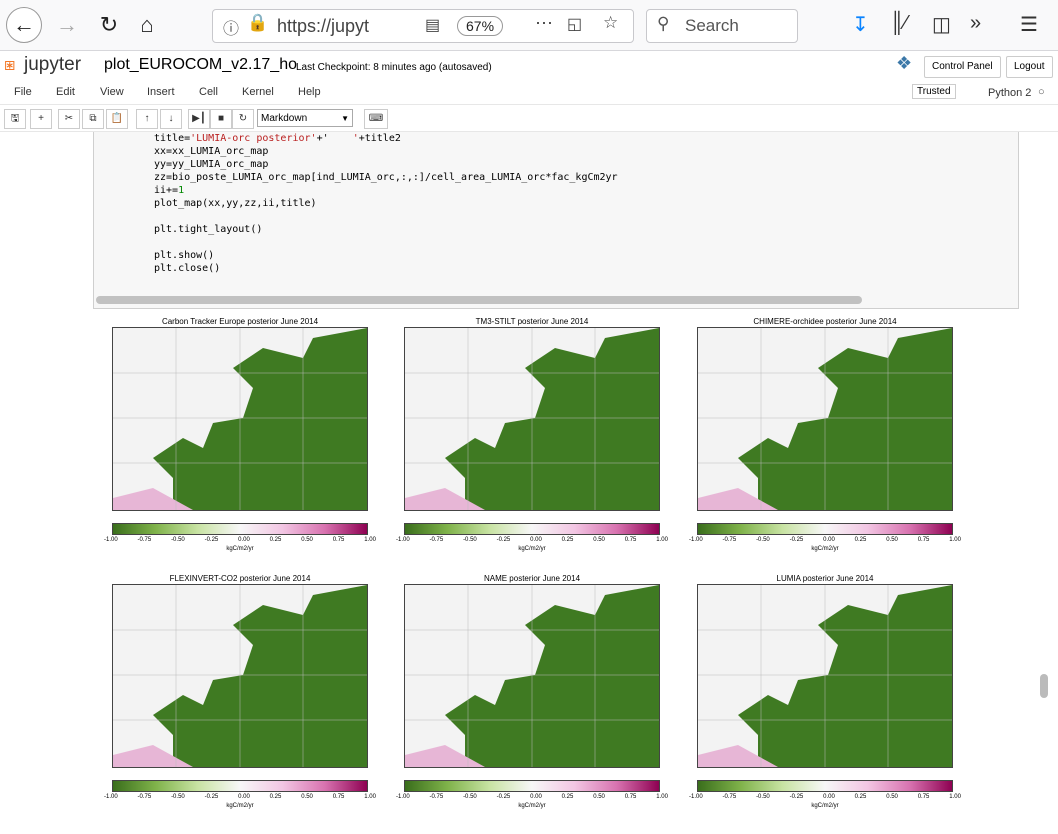  Describe the element at coordinates (1010, 93) in the screenshot. I see `kernel-indicator: Python 2` at that location.